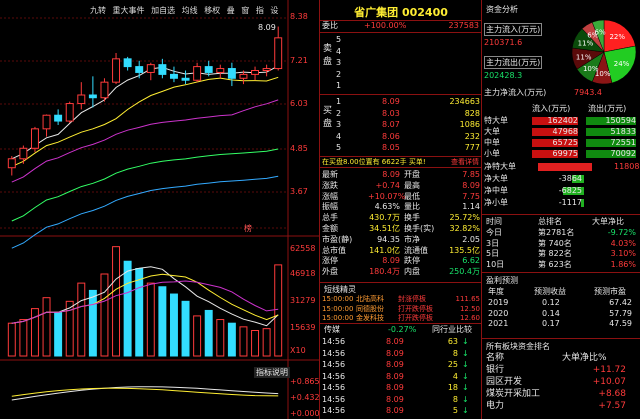 The height and width of the screenshot is (419, 640). Describe the element at coordinates (452, 387) in the screenshot. I see `tick-volume: 18` at that location.